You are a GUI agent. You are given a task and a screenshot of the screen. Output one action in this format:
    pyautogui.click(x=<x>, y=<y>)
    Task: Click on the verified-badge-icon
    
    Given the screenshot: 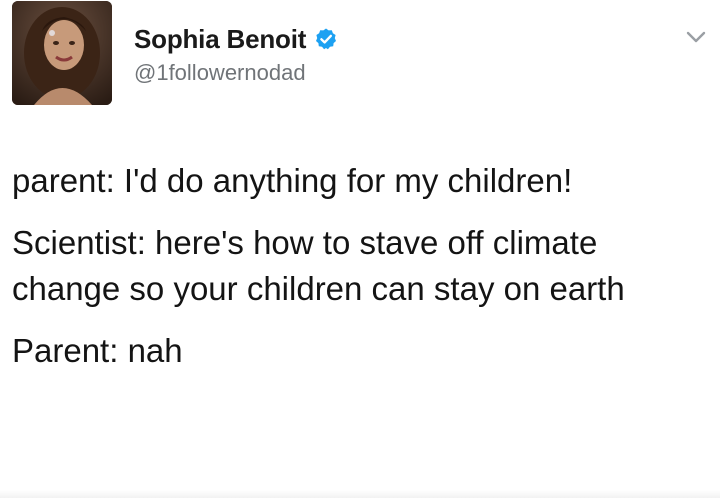 What is the action you would take?
    pyautogui.click(x=326, y=39)
    